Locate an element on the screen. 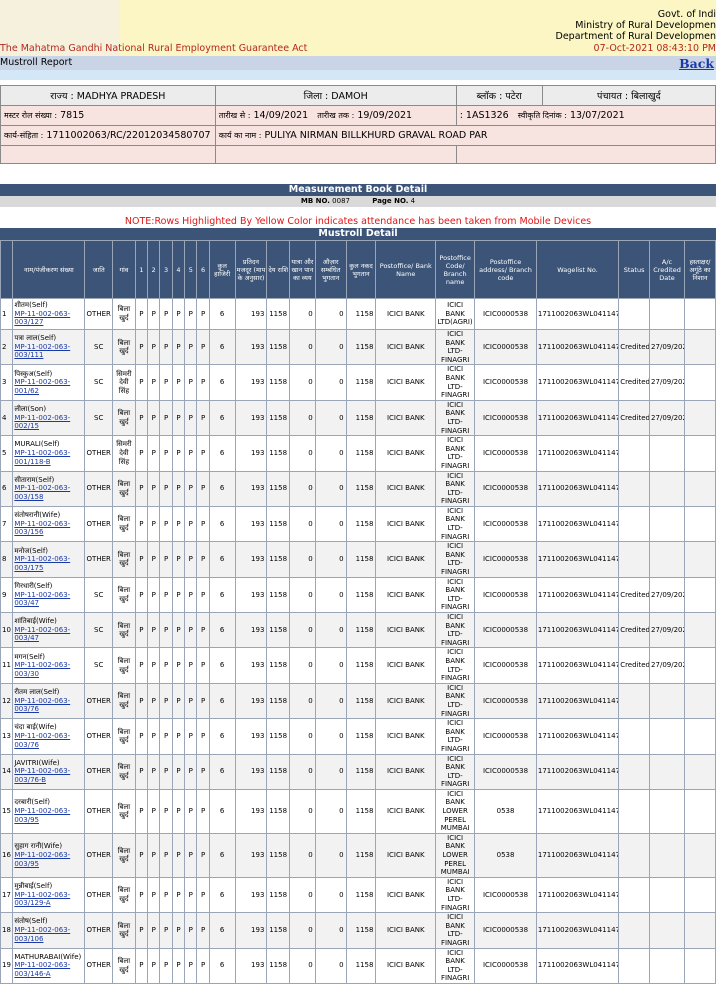  worker-name: चंदा बाई(Wife) is located at coordinates (35, 727).